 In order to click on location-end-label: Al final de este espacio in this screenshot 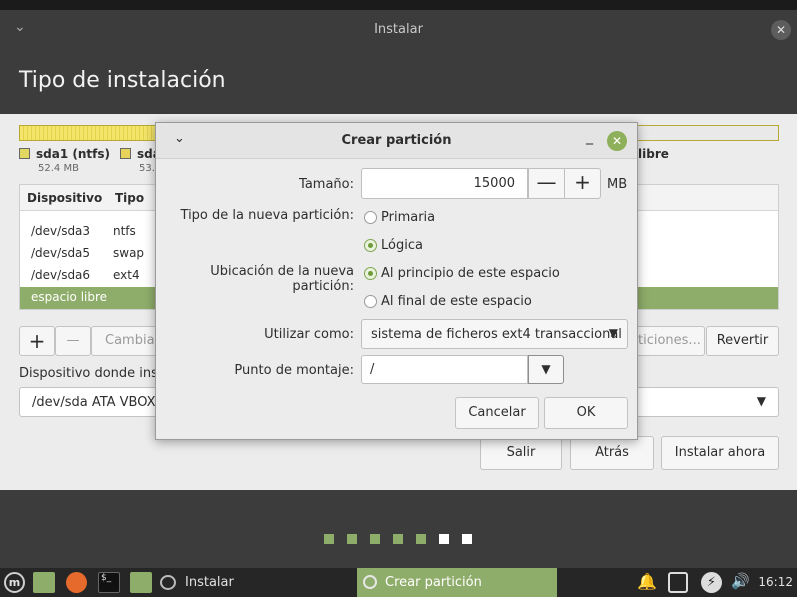, I will do `click(456, 301)`.